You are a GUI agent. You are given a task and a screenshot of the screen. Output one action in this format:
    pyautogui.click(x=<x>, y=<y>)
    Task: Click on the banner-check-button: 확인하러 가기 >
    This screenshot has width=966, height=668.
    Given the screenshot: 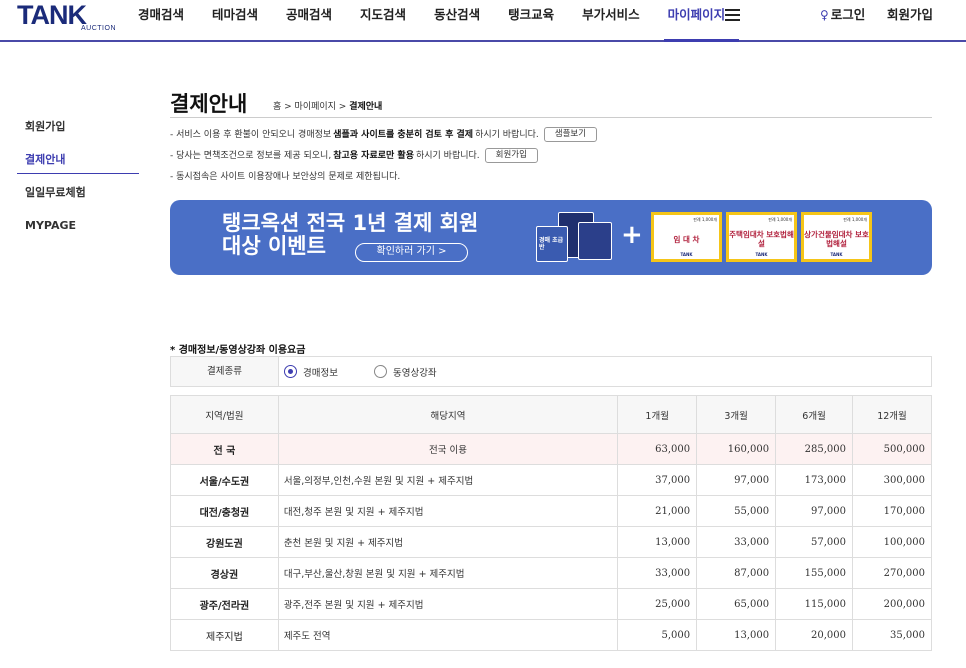 What is the action you would take?
    pyautogui.click(x=411, y=252)
    